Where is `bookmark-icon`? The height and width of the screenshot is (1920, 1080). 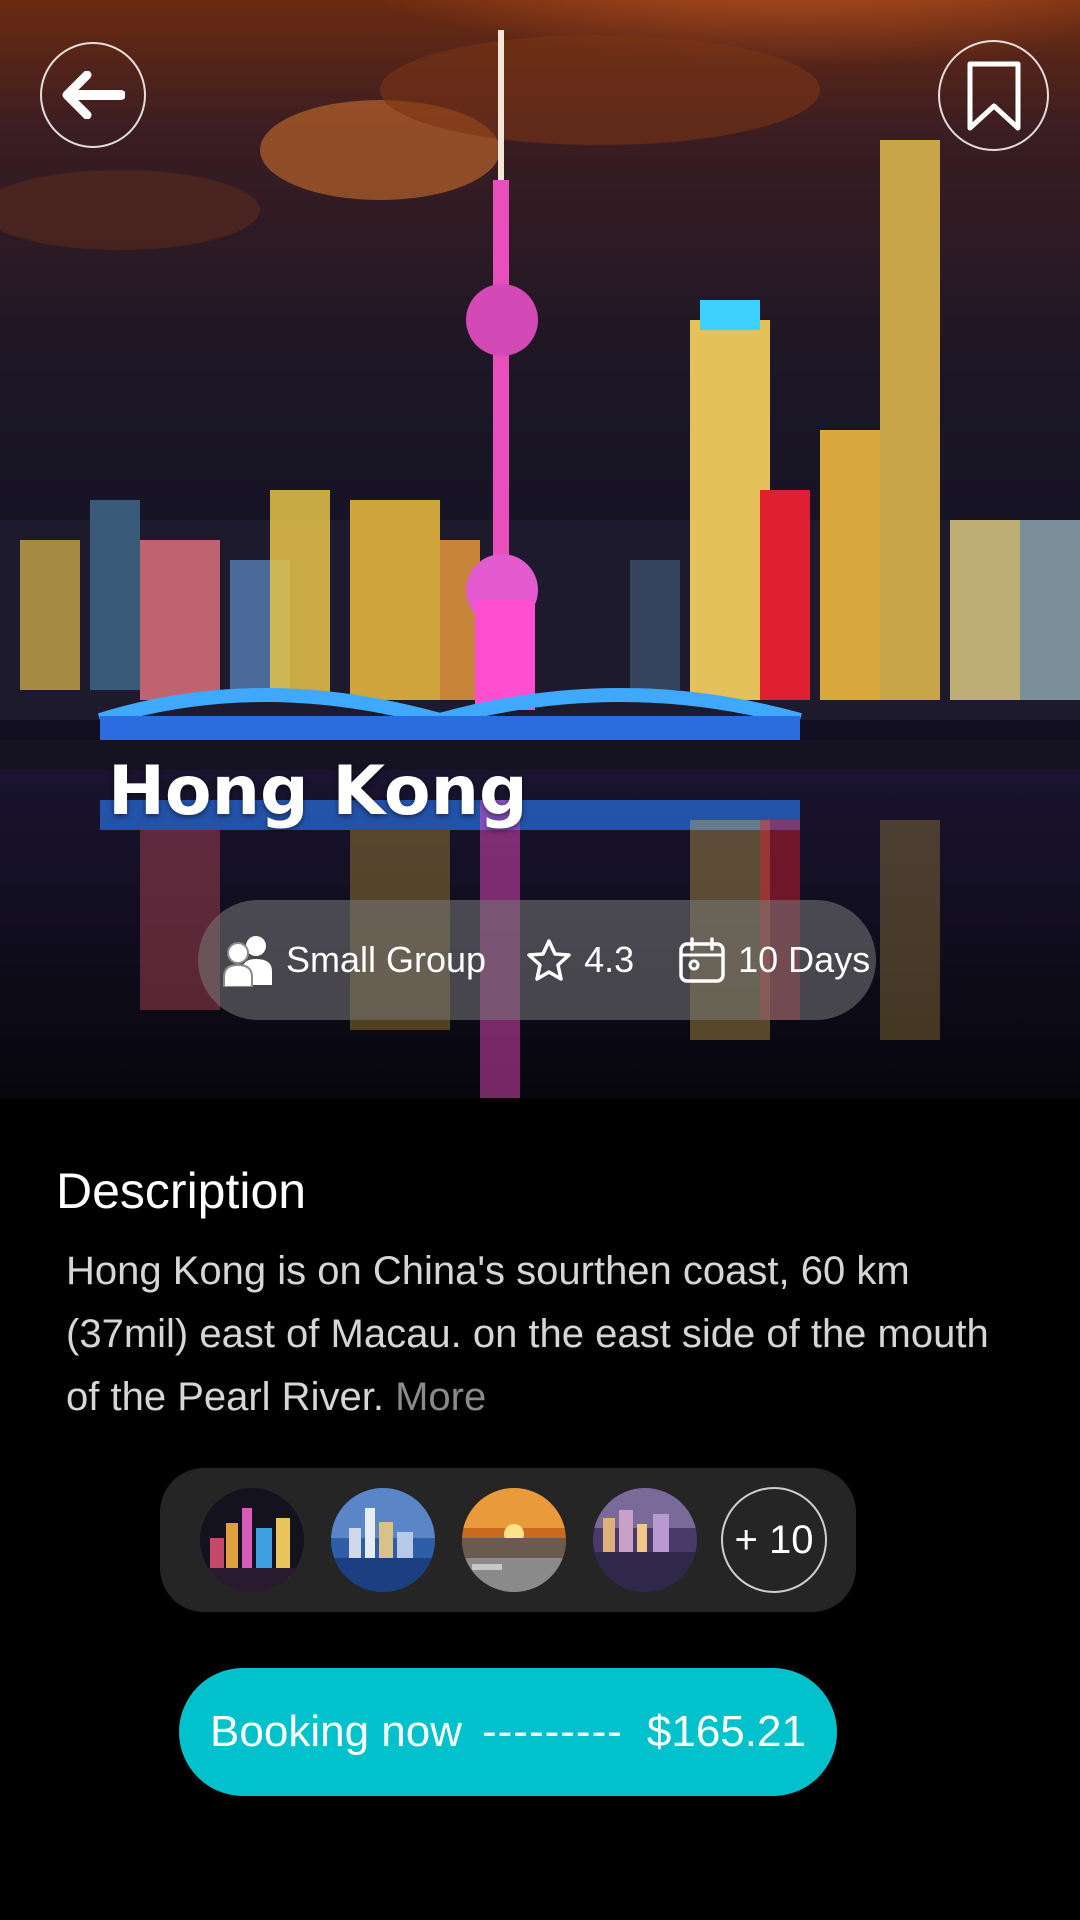
bookmark-icon is located at coordinates (993, 95).